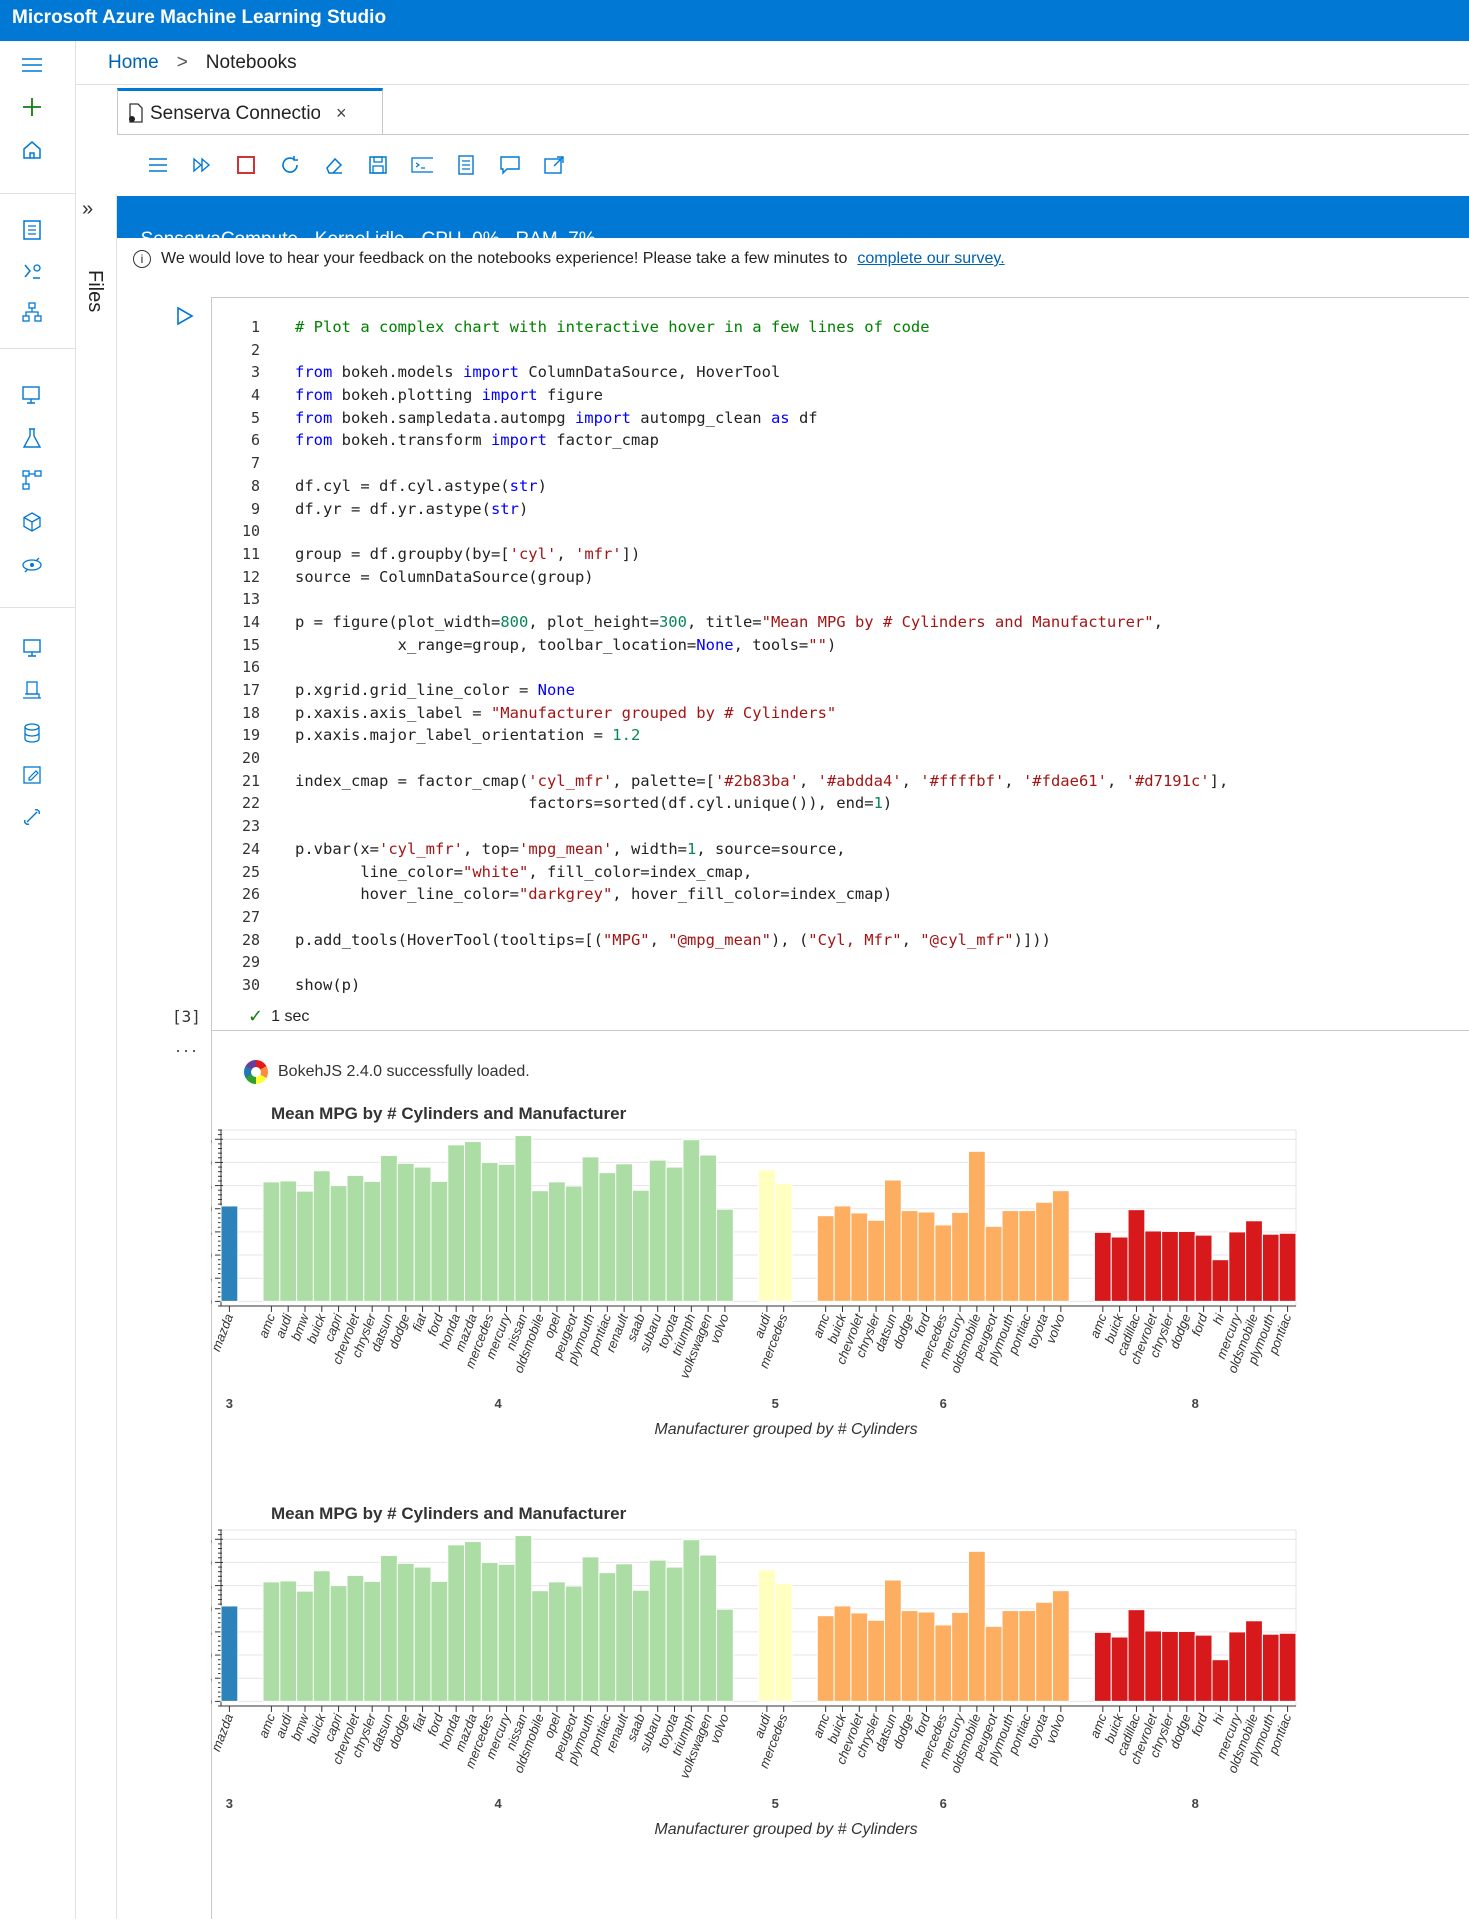 This screenshot has height=1919, width=1469. I want to click on line-number: 10, so click(250, 531).